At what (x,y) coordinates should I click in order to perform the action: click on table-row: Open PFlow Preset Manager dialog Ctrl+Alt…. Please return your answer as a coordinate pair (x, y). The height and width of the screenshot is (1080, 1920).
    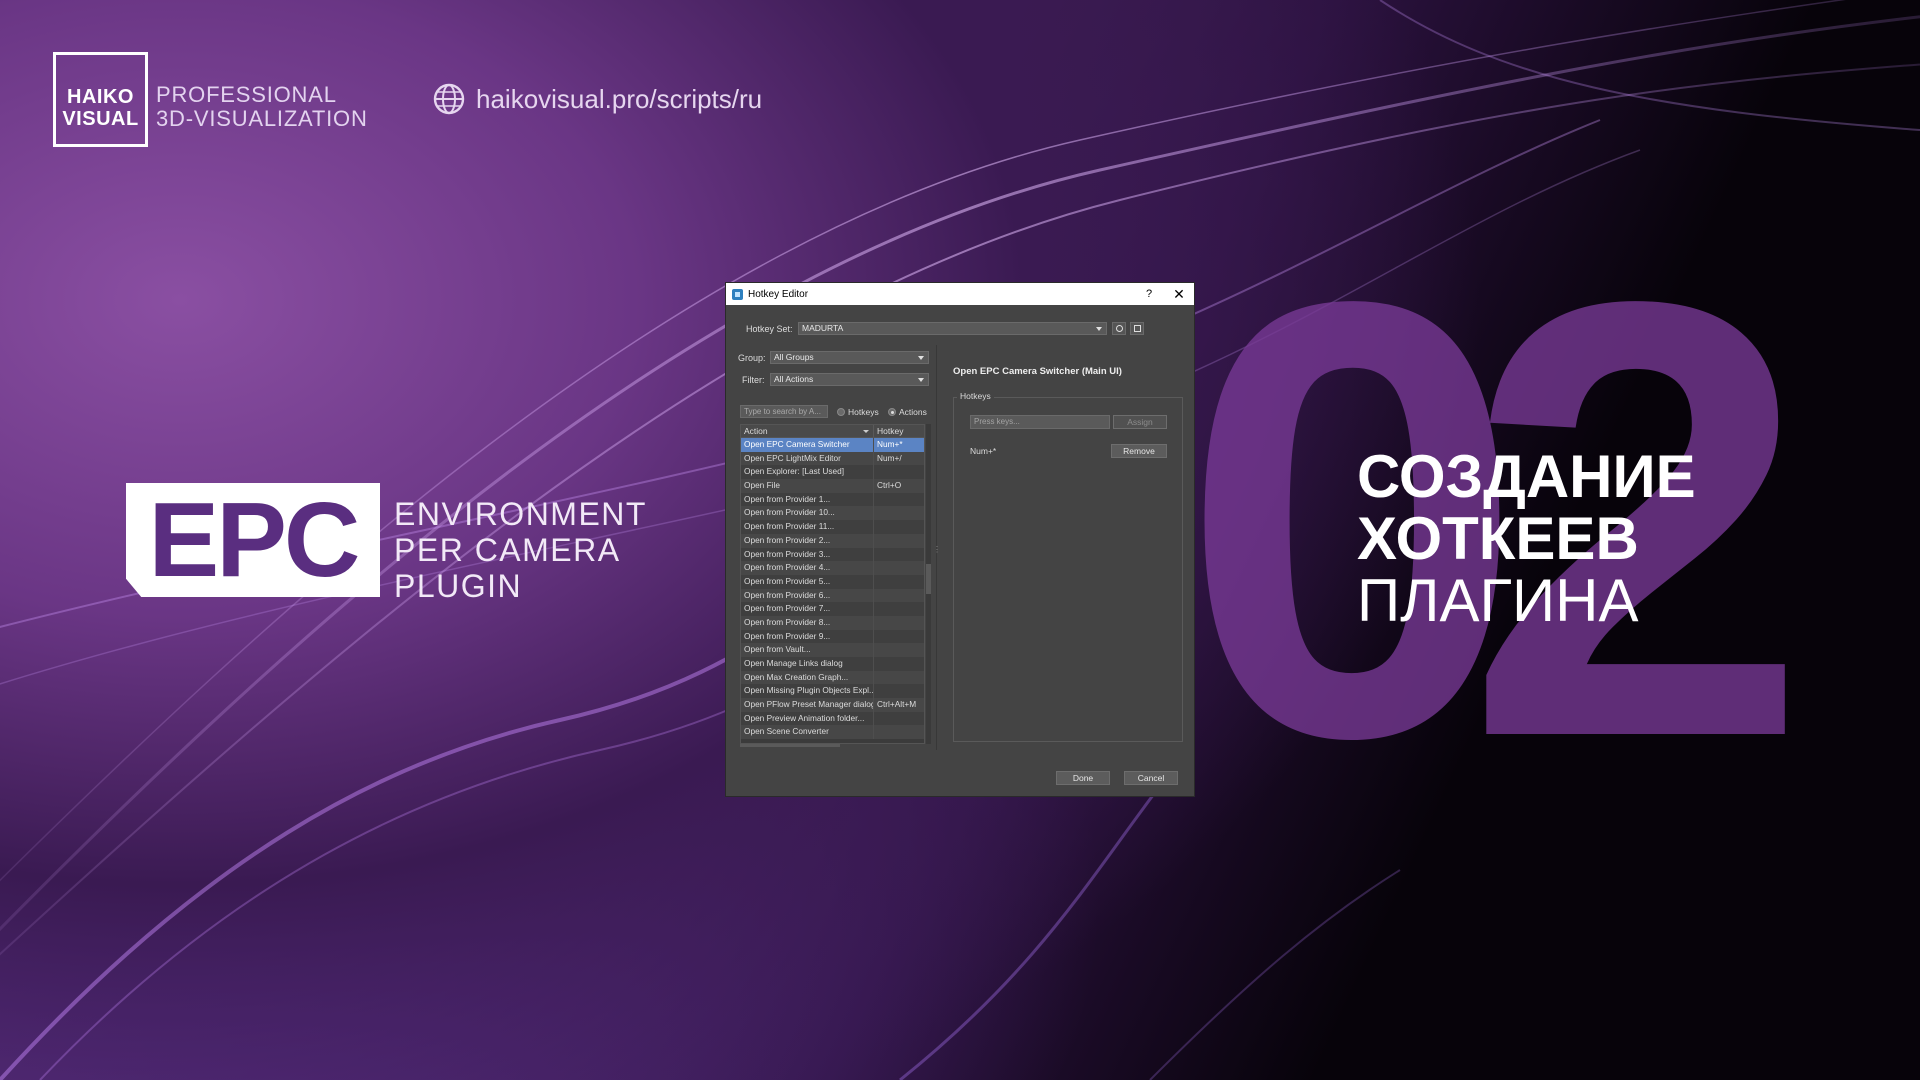
    Looking at the image, I should click on (832, 705).